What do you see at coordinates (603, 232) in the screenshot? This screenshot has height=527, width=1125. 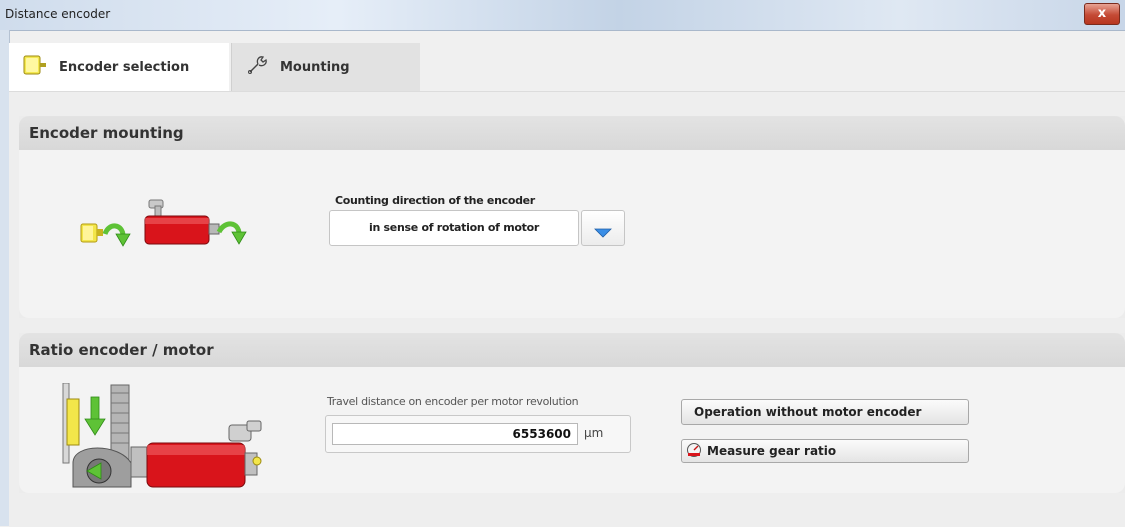 I see `chevron-down-icon` at bounding box center [603, 232].